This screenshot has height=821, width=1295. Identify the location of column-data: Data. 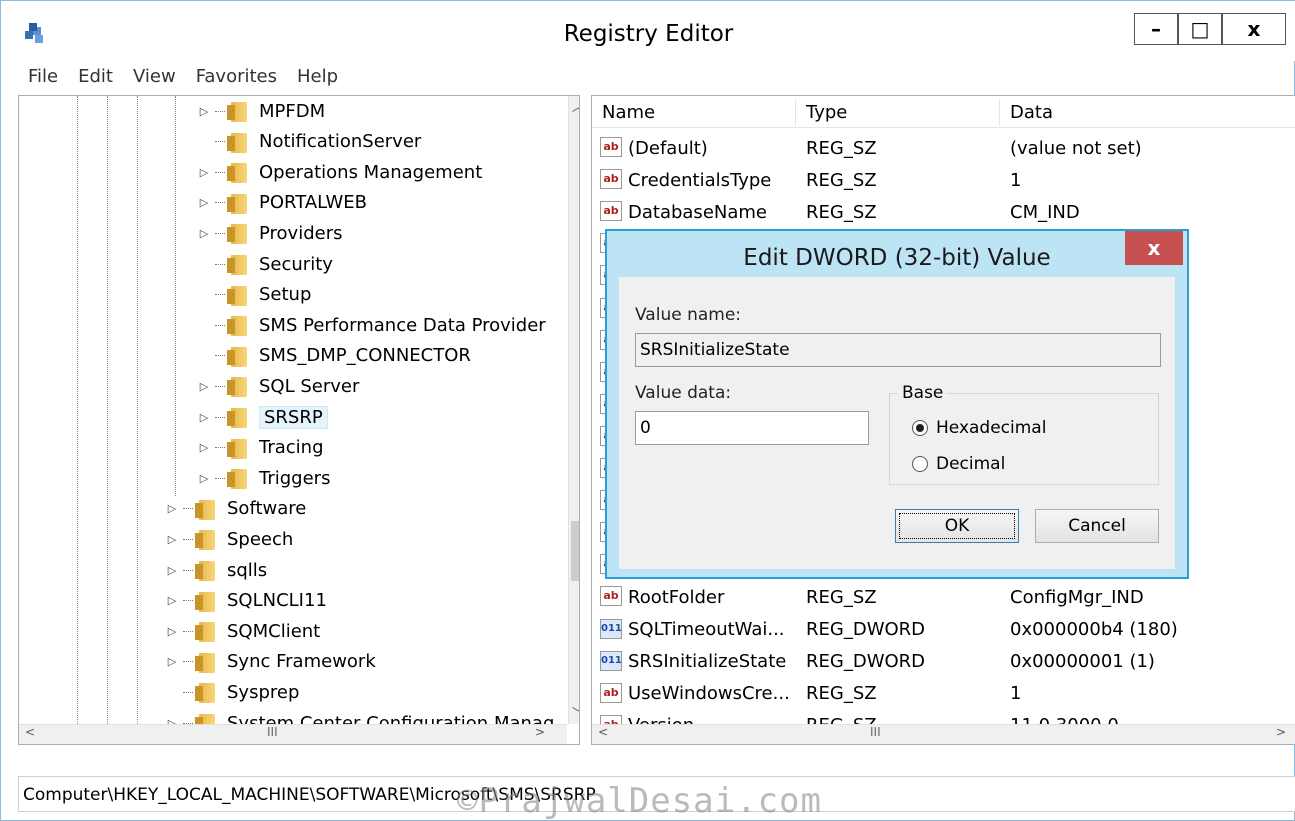
(1147, 113).